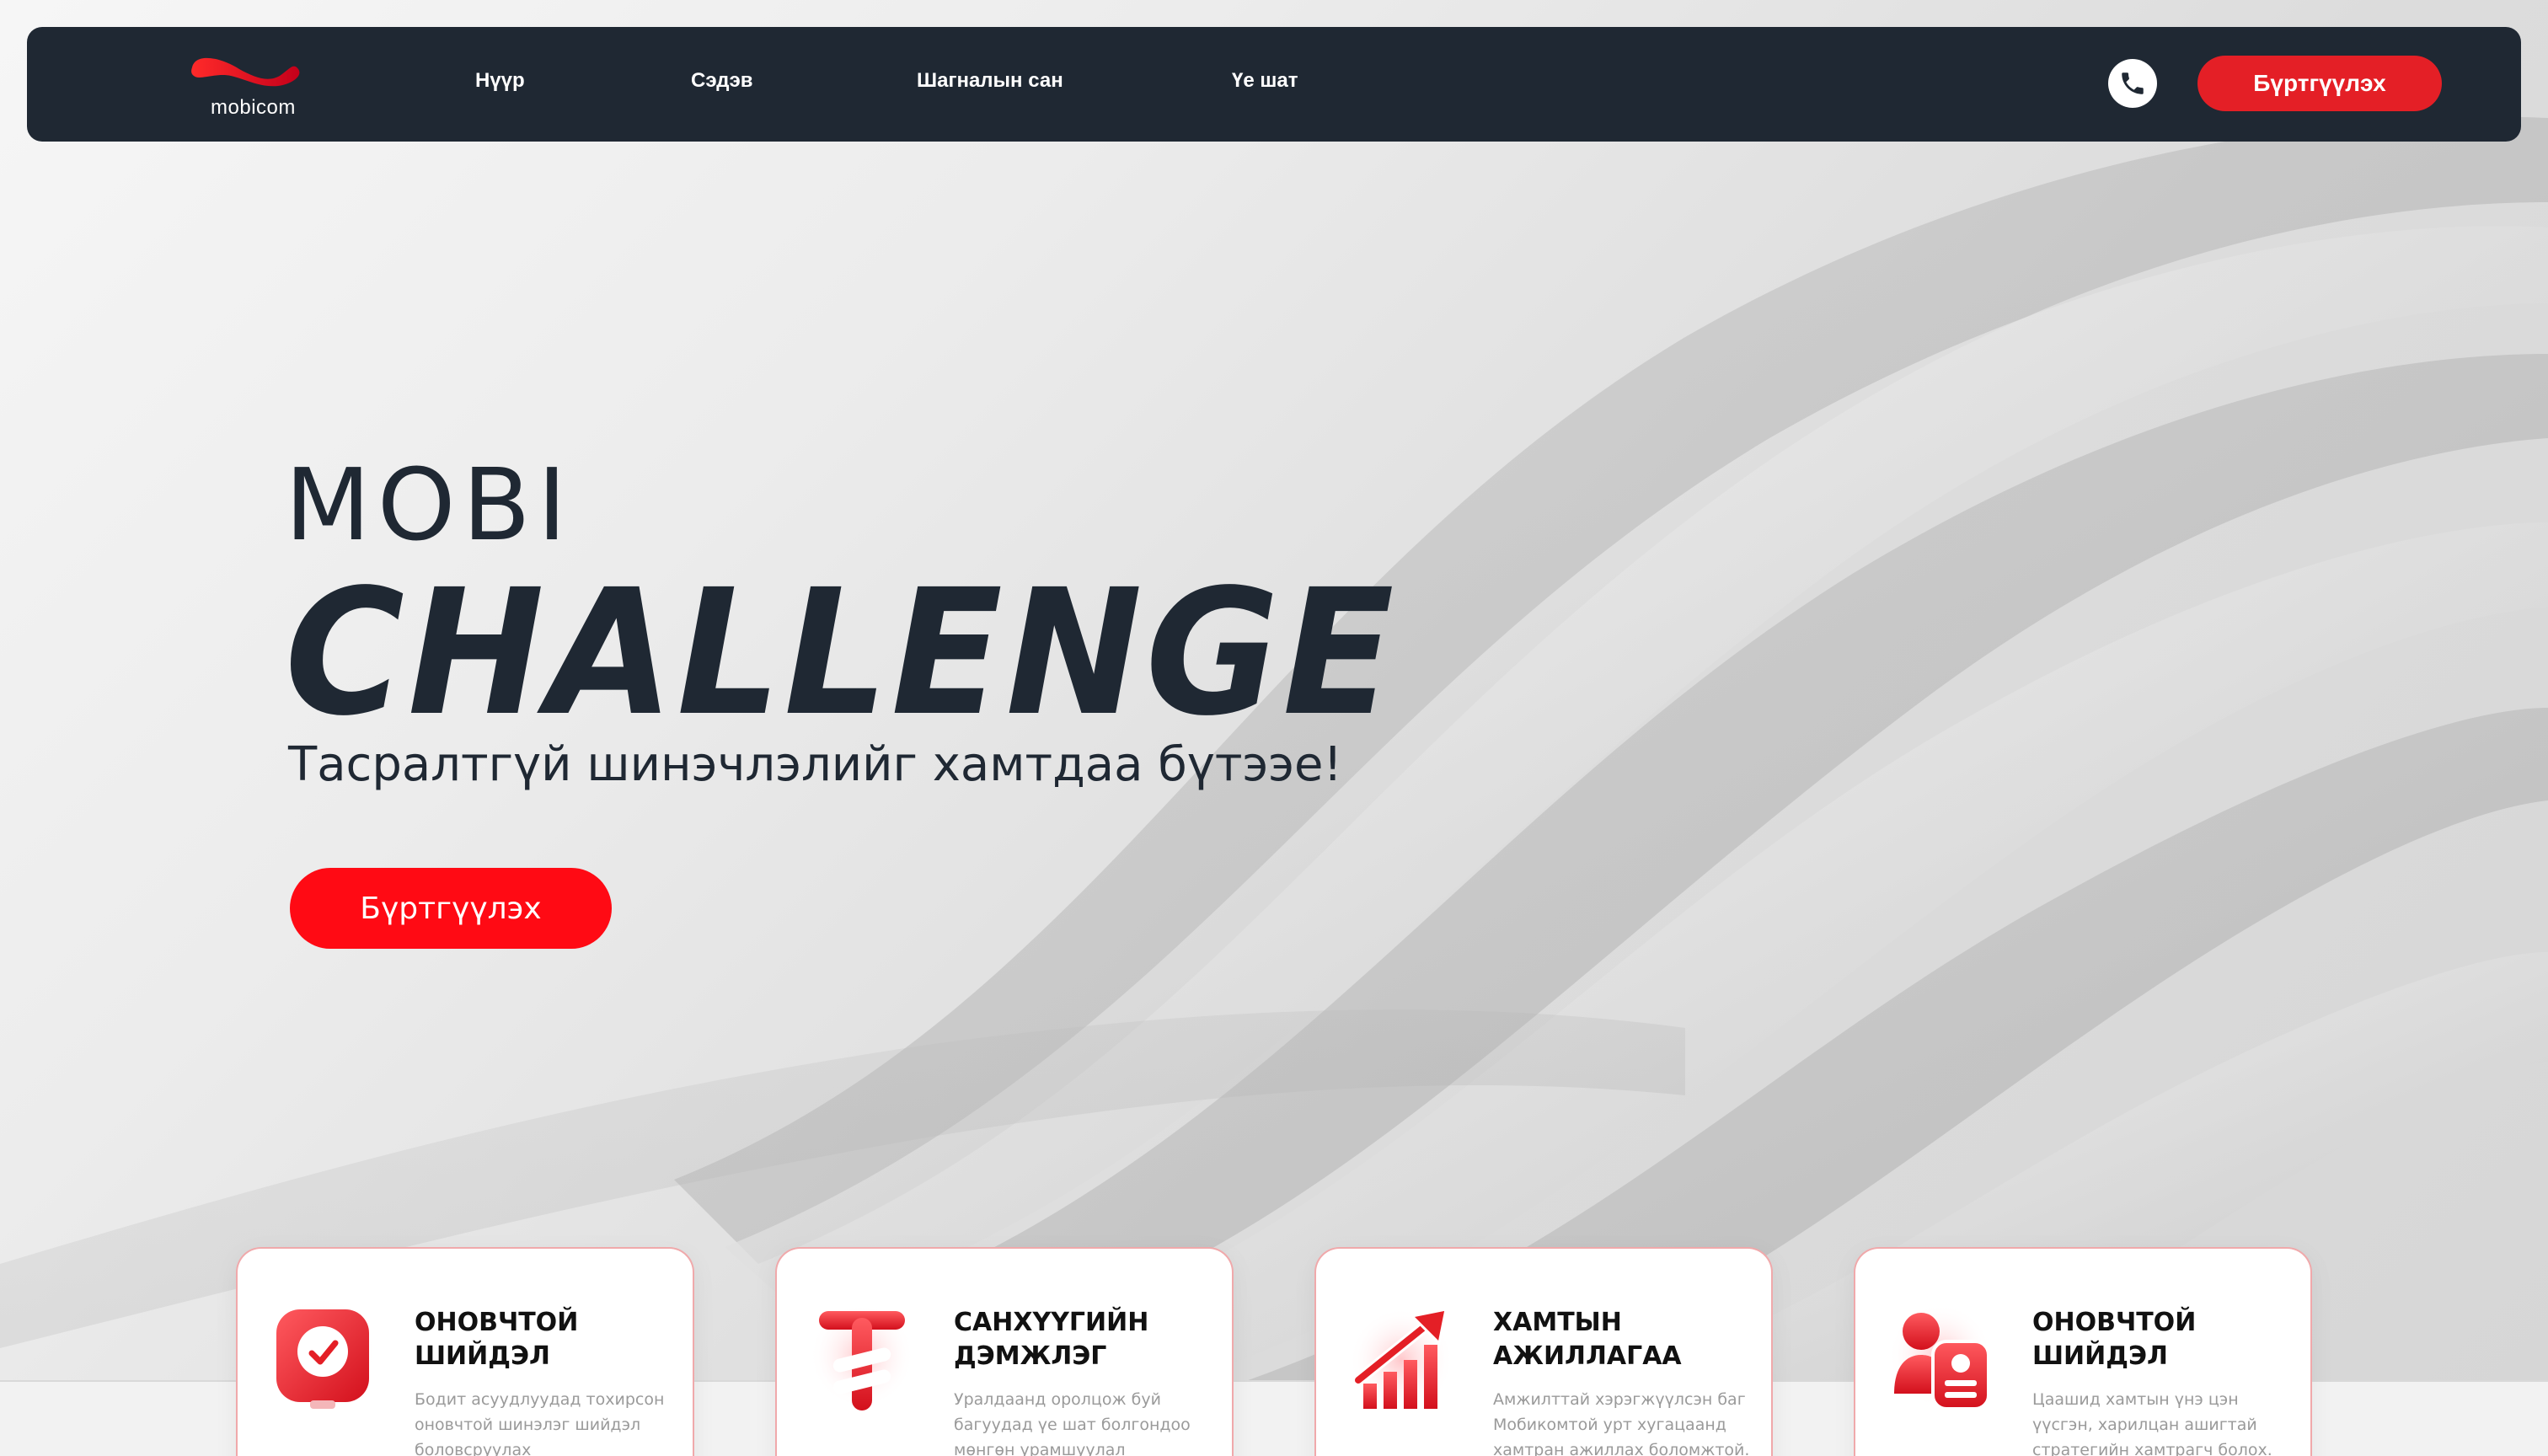  What do you see at coordinates (815, 764) in the screenshot?
I see `hero-tagline: Тасралтгүй шинэчлэлийг хамтдаа бүтээе!` at bounding box center [815, 764].